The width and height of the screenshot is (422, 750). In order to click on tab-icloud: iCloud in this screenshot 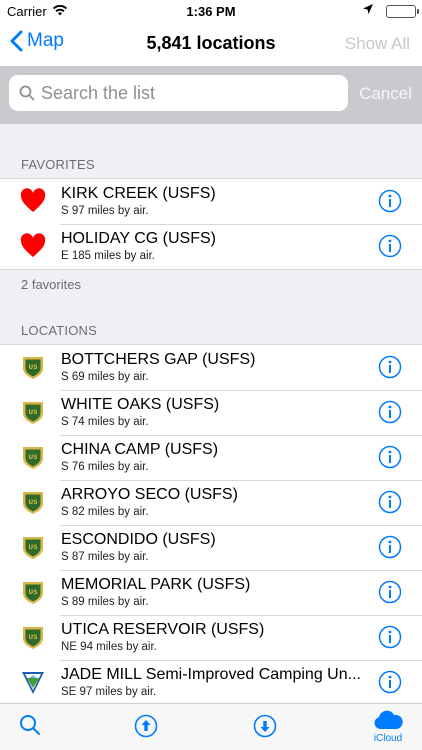, I will do `click(388, 727)`.